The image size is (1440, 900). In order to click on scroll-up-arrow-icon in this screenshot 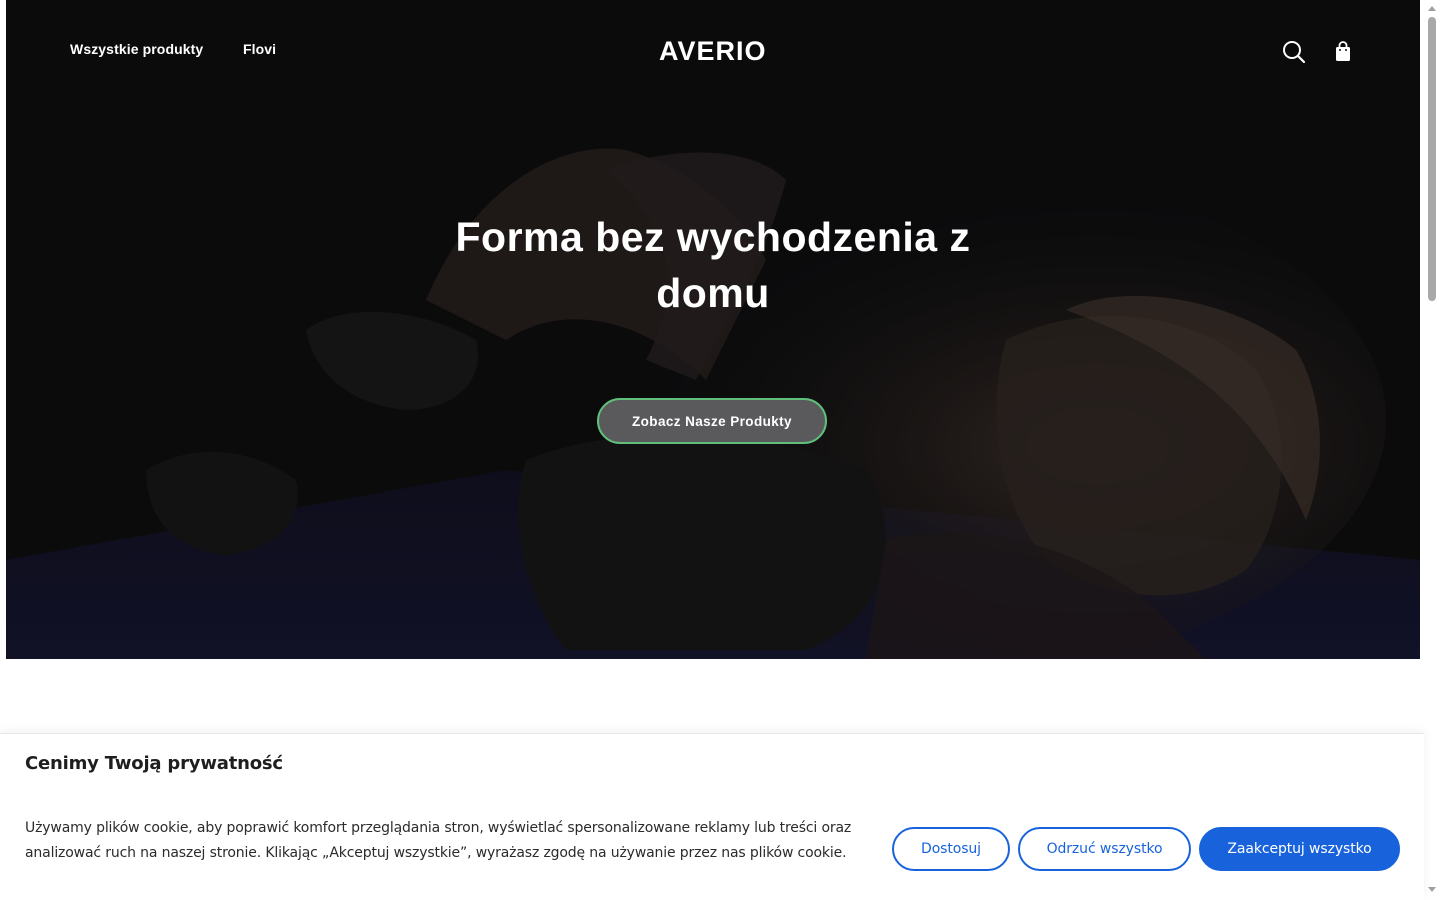, I will do `click(1432, 8)`.